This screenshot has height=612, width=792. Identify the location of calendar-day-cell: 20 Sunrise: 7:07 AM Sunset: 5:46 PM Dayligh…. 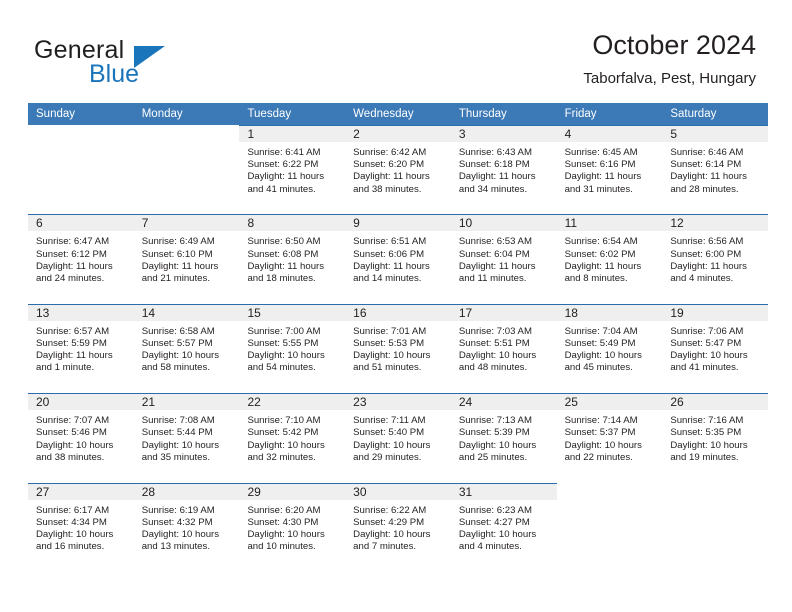
(81, 438).